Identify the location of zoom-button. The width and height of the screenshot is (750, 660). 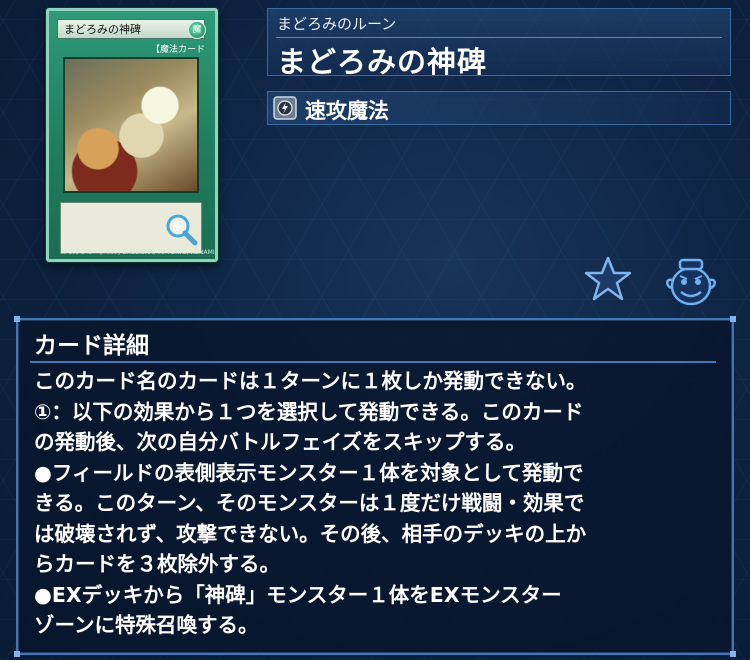
(181, 229).